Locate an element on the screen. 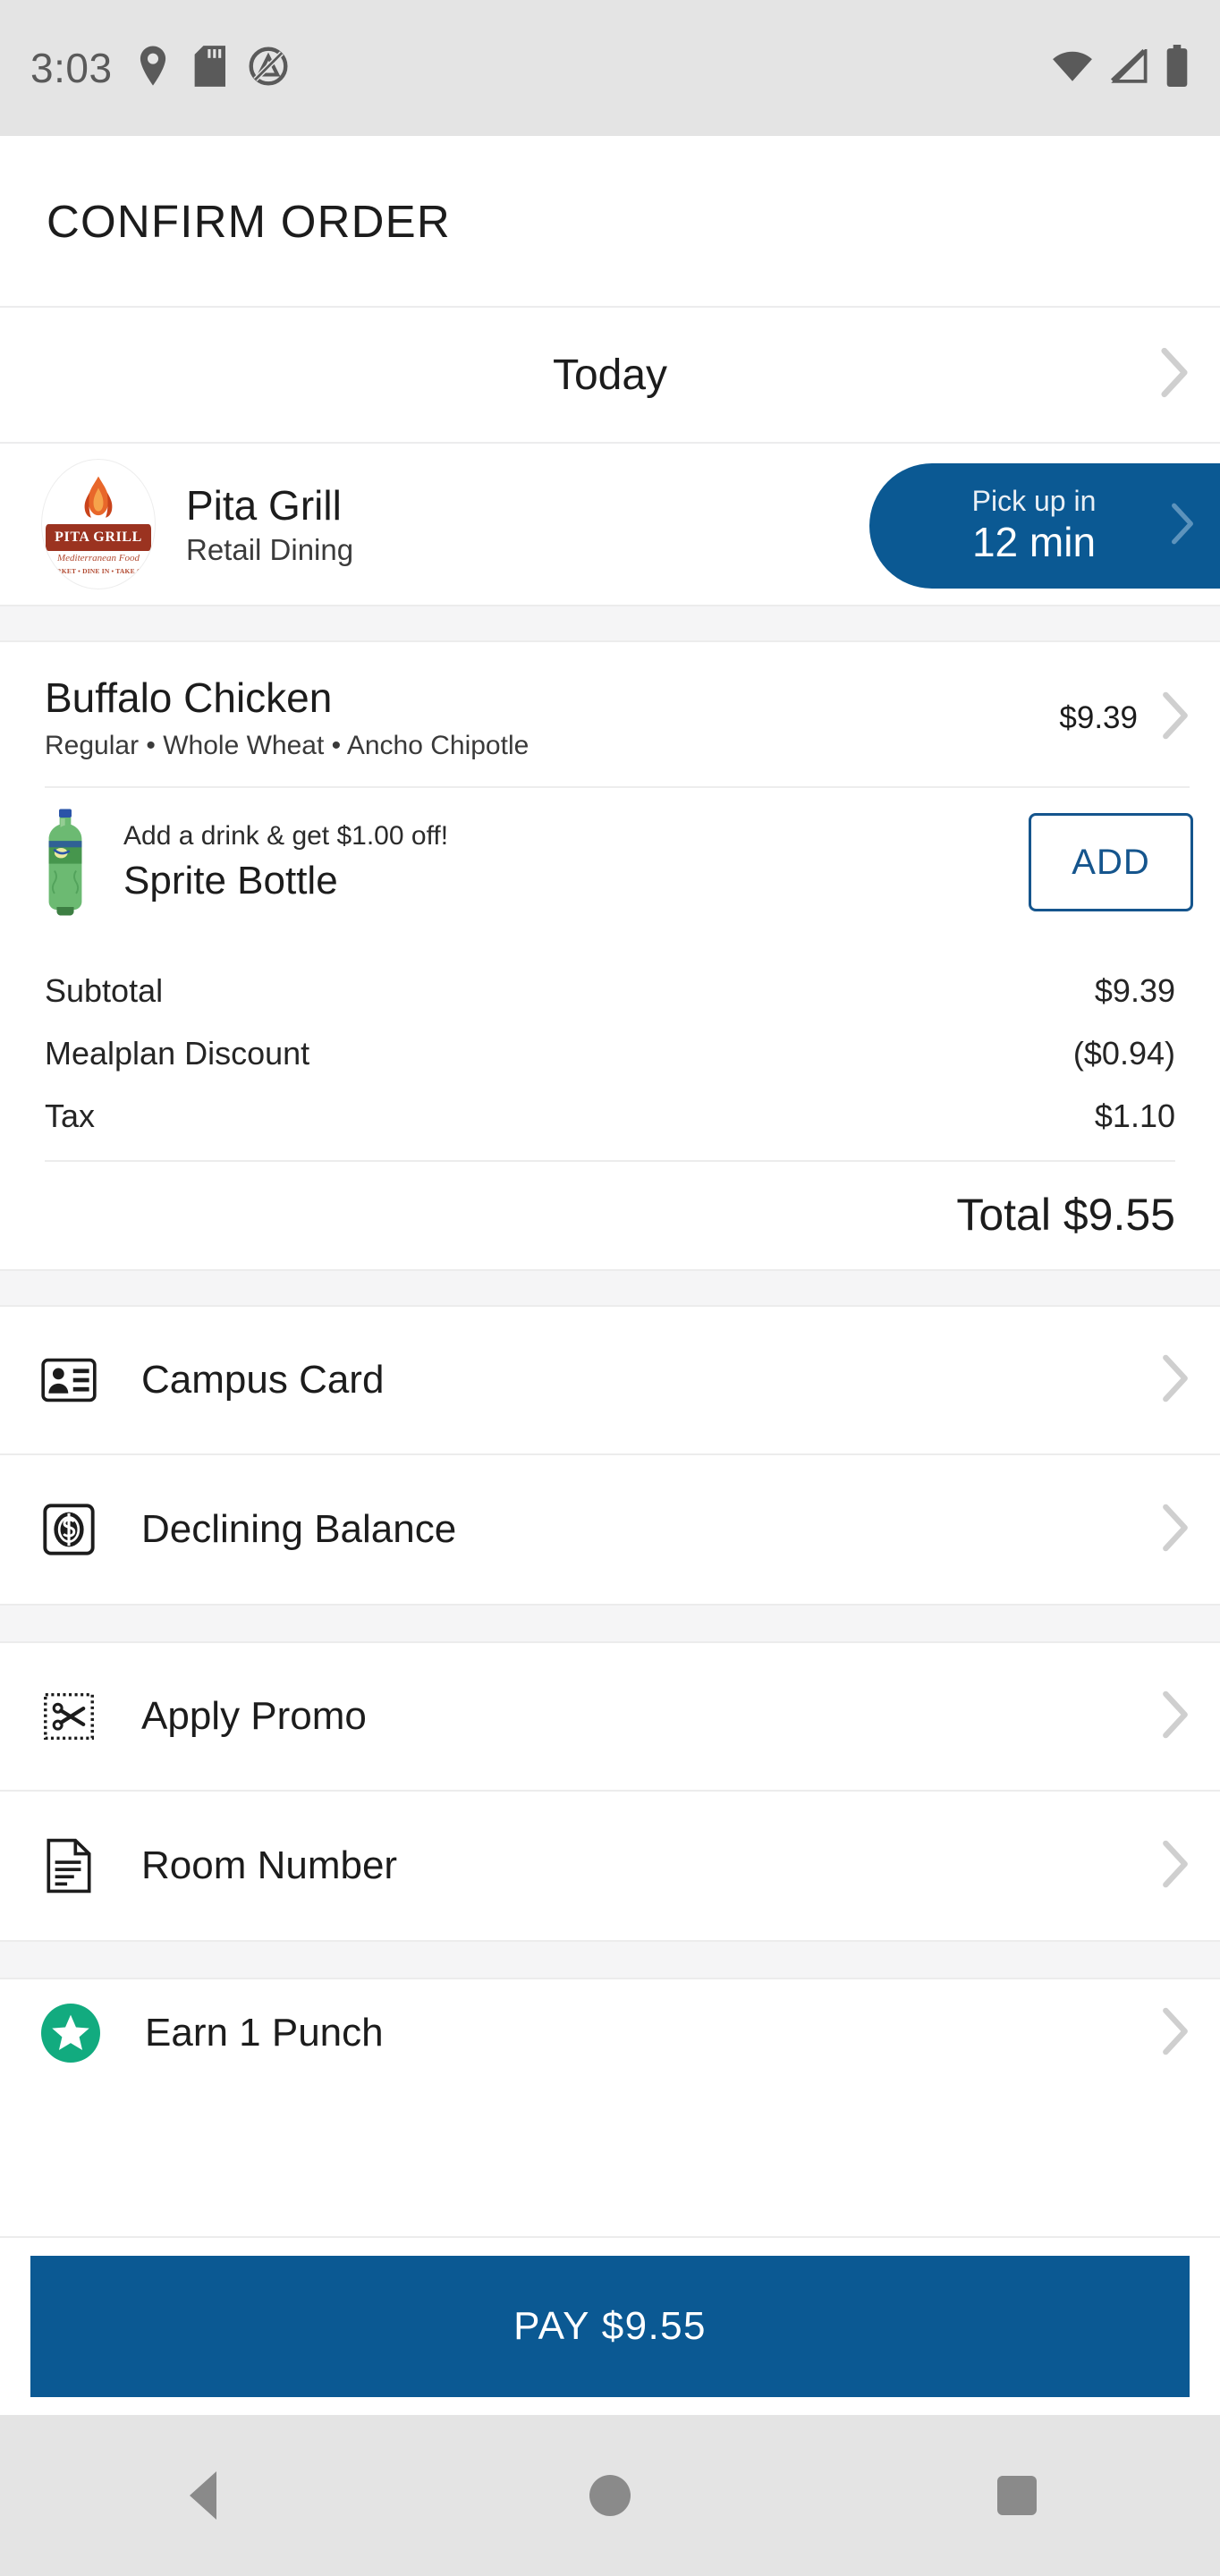 This screenshot has width=1220, height=2576. coupon-scissors-icon is located at coordinates (69, 1716).